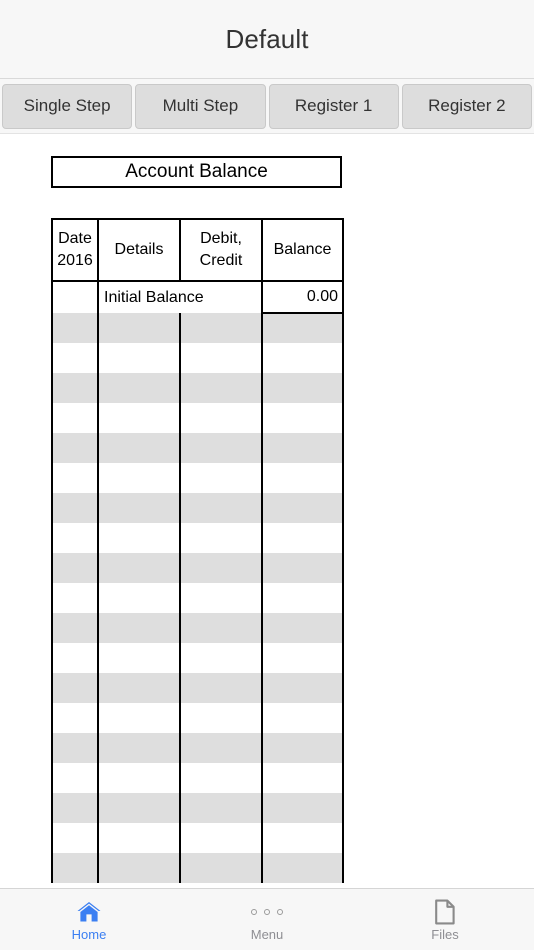 This screenshot has width=534, height=950. What do you see at coordinates (75, 239) in the screenshot?
I see `column-header-date-line1: Date` at bounding box center [75, 239].